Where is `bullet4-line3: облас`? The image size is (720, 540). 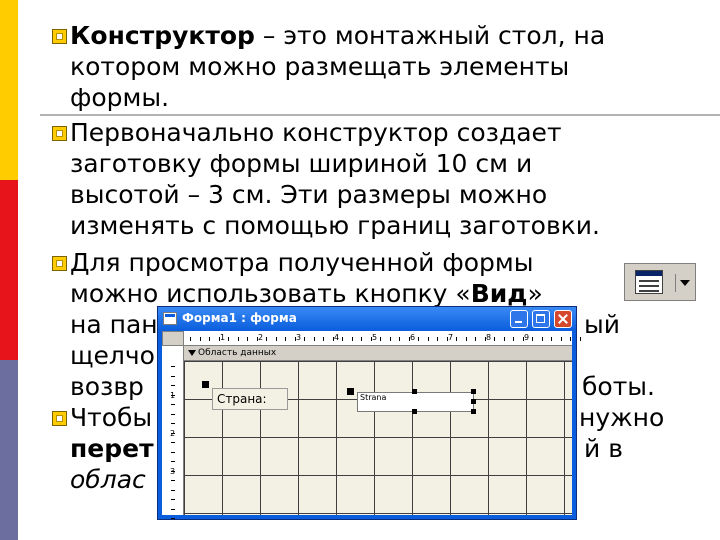
bullet4-line3: облас is located at coordinates (108, 479).